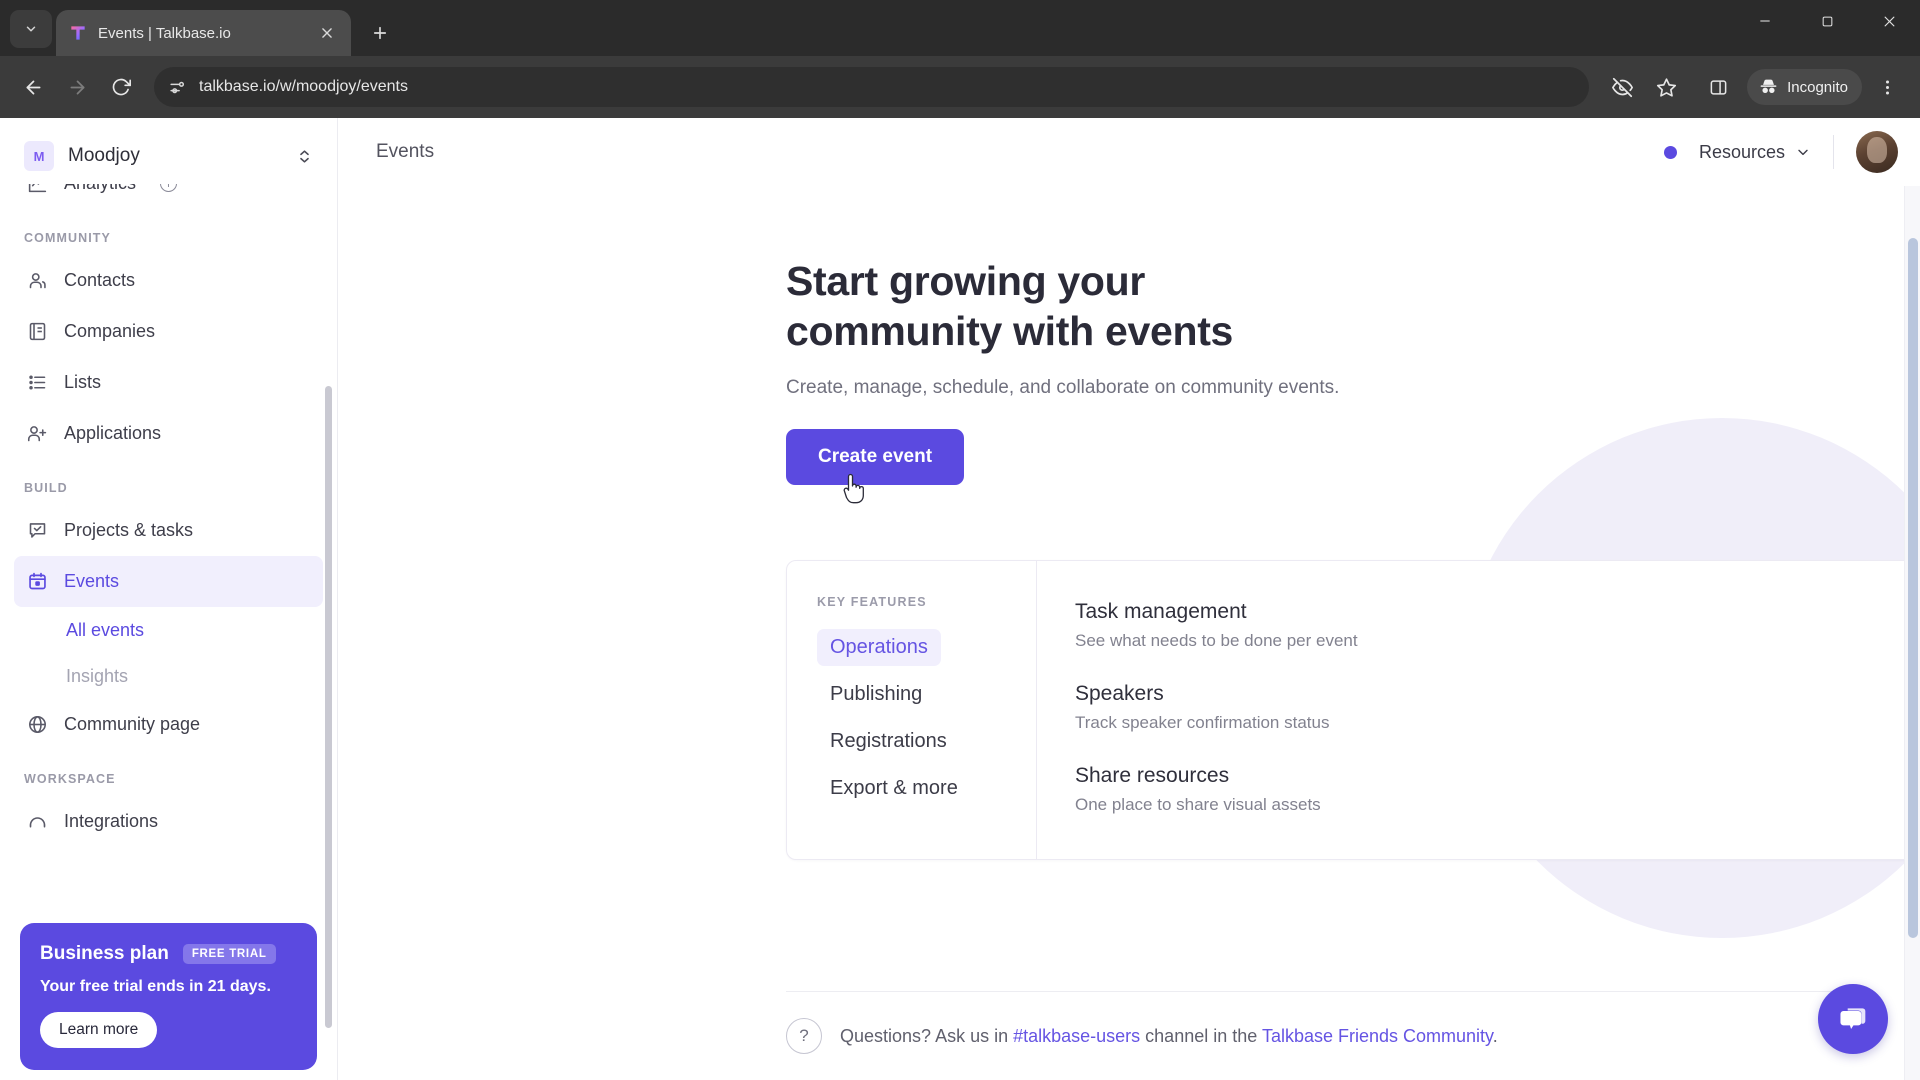 The image size is (1920, 1080). I want to click on sidebar-item-community-page: Community page, so click(168, 724).